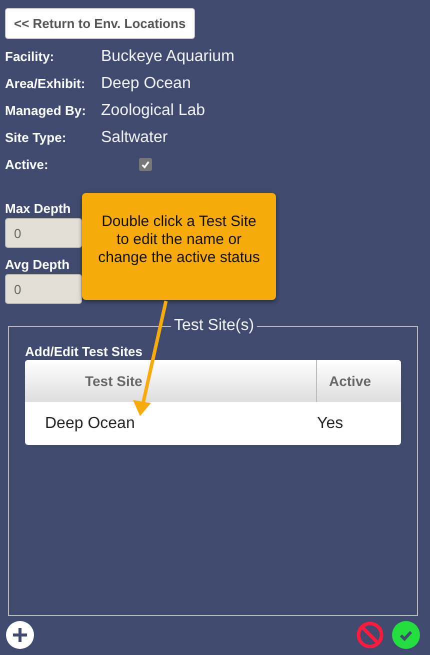  What do you see at coordinates (167, 56) in the screenshot?
I see `field-value: Buckeye Aquarium` at bounding box center [167, 56].